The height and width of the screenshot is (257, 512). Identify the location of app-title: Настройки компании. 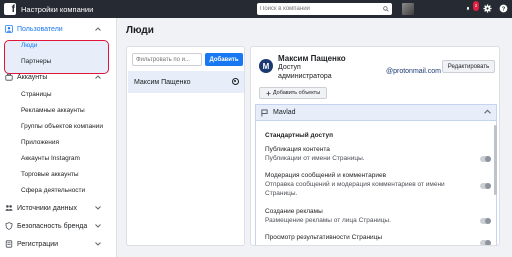
(57, 9).